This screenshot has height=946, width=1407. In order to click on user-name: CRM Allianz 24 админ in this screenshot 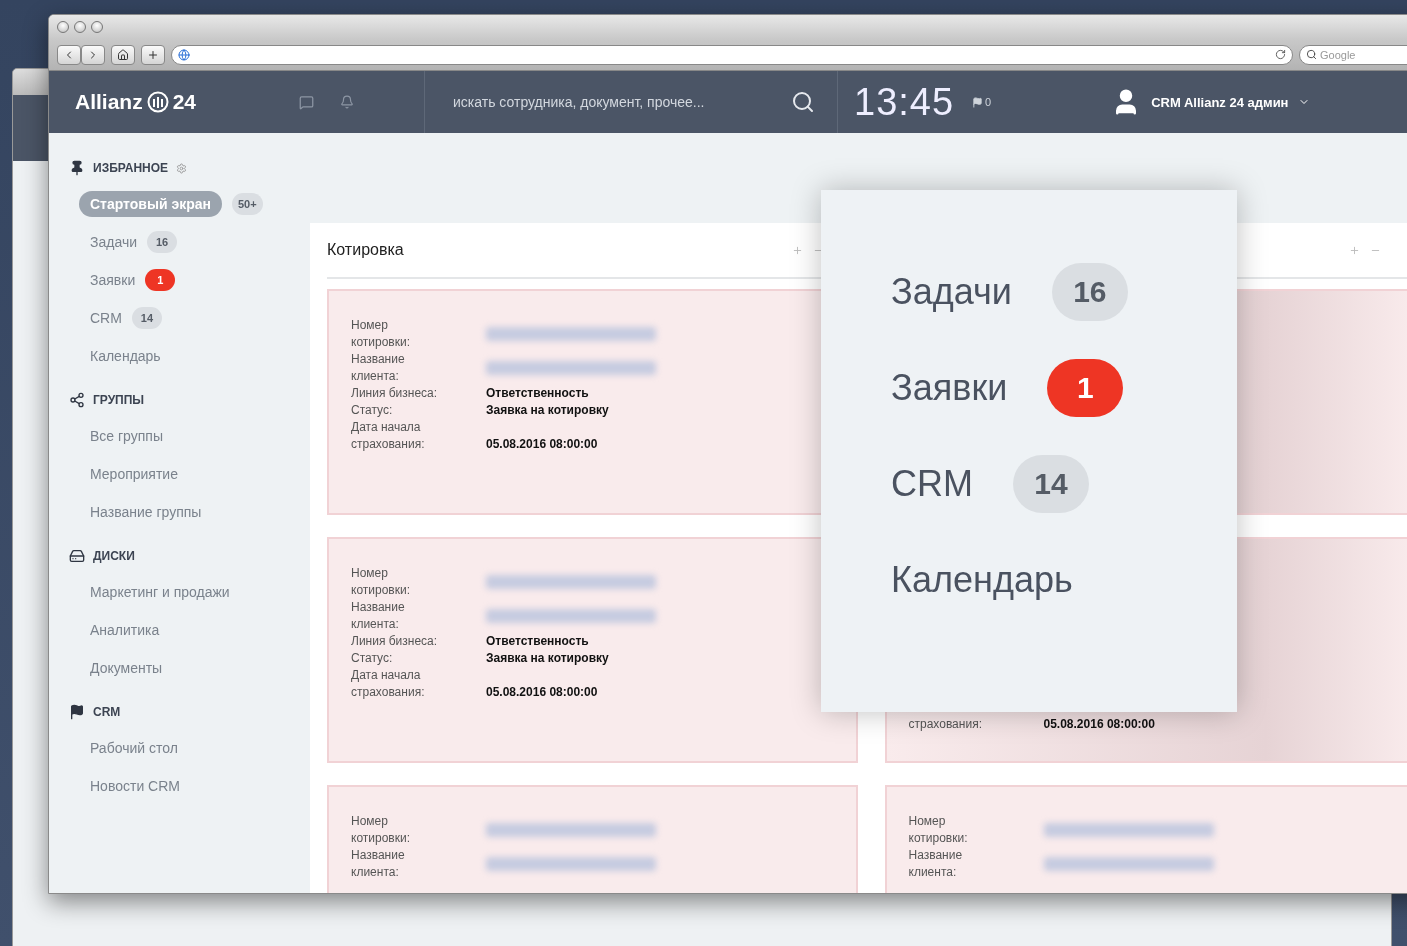, I will do `click(1220, 102)`.